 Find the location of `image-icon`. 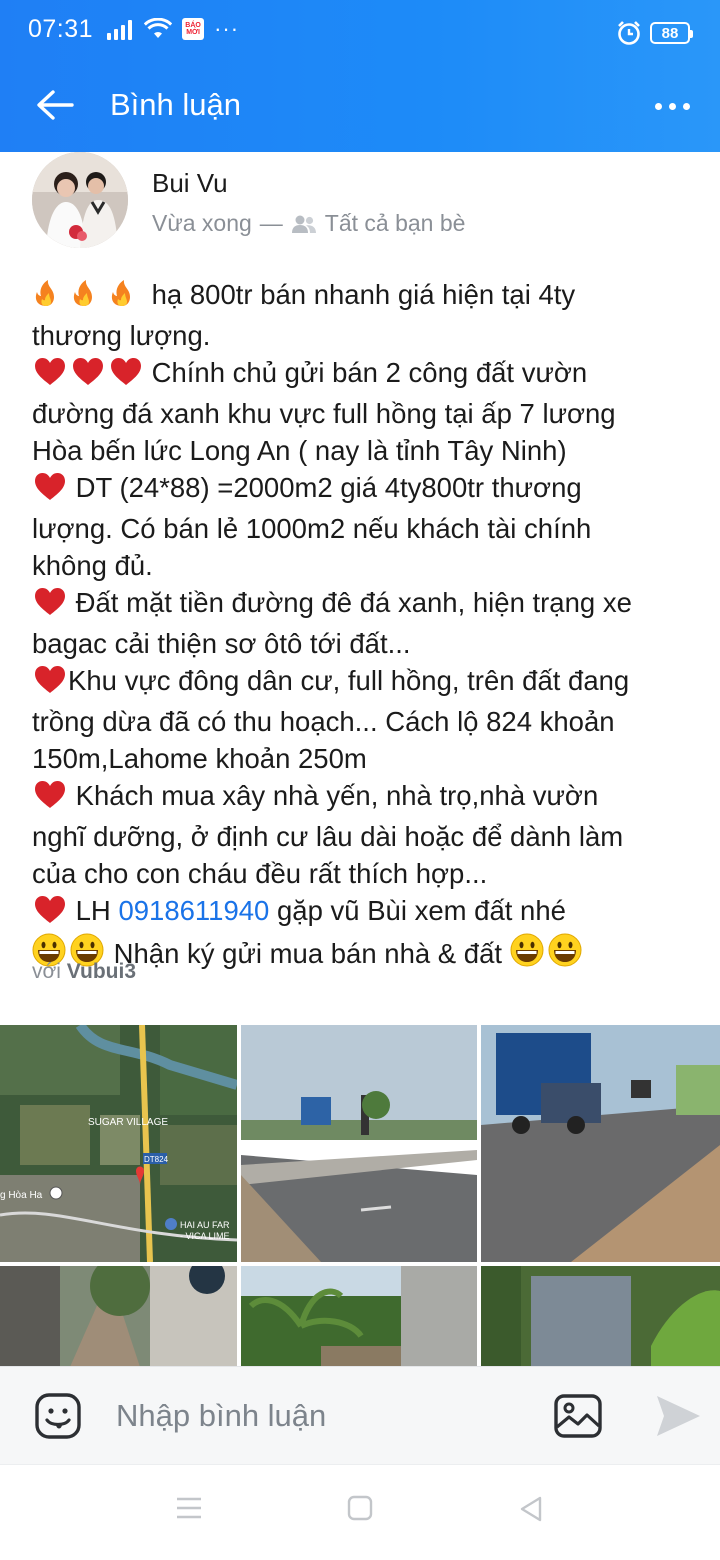

image-icon is located at coordinates (578, 1416).